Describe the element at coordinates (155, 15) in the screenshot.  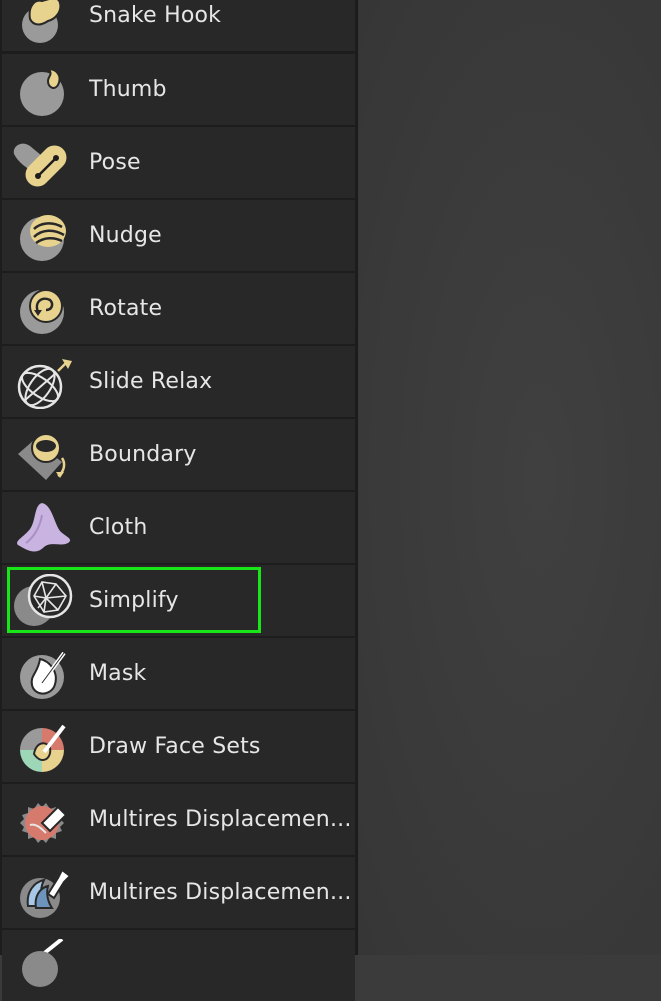
I see `tool-label: Snake Hook` at that location.